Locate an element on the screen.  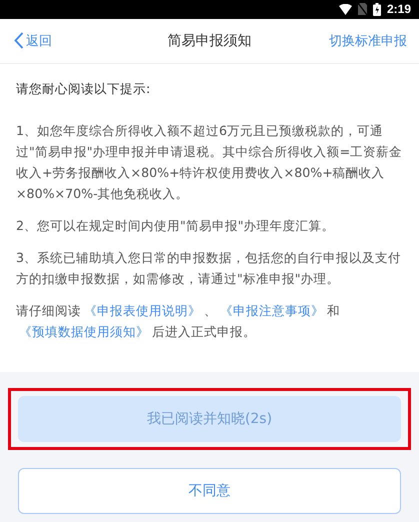
disagree-button: 不同意 is located at coordinates (209, 491).